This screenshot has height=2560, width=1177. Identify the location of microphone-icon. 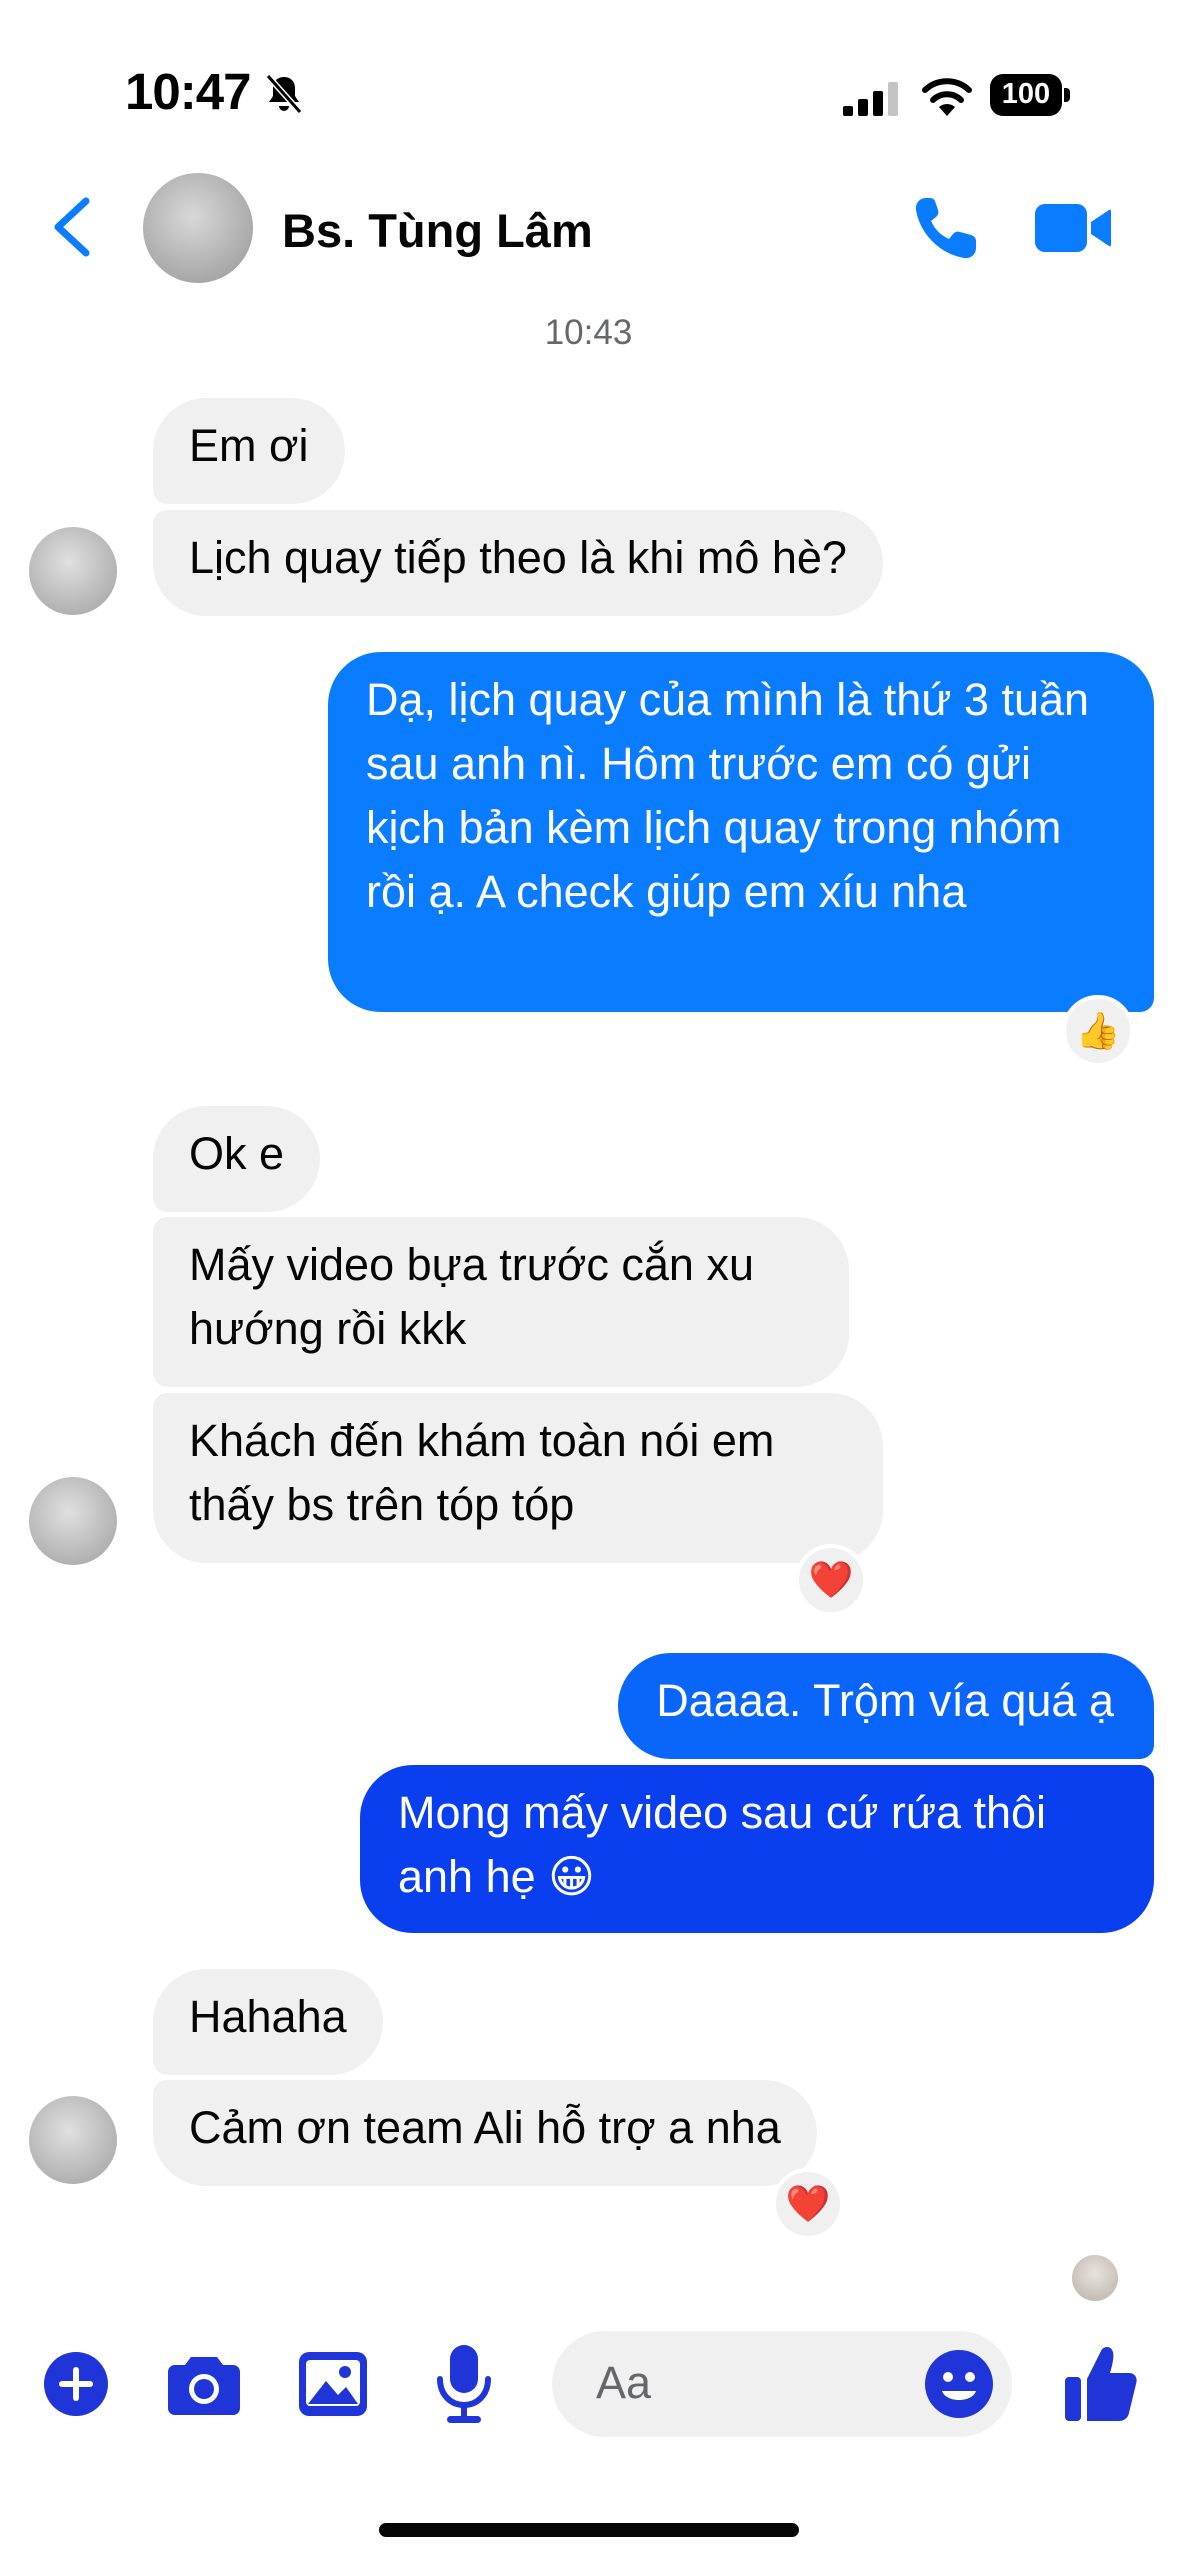
(464, 2384).